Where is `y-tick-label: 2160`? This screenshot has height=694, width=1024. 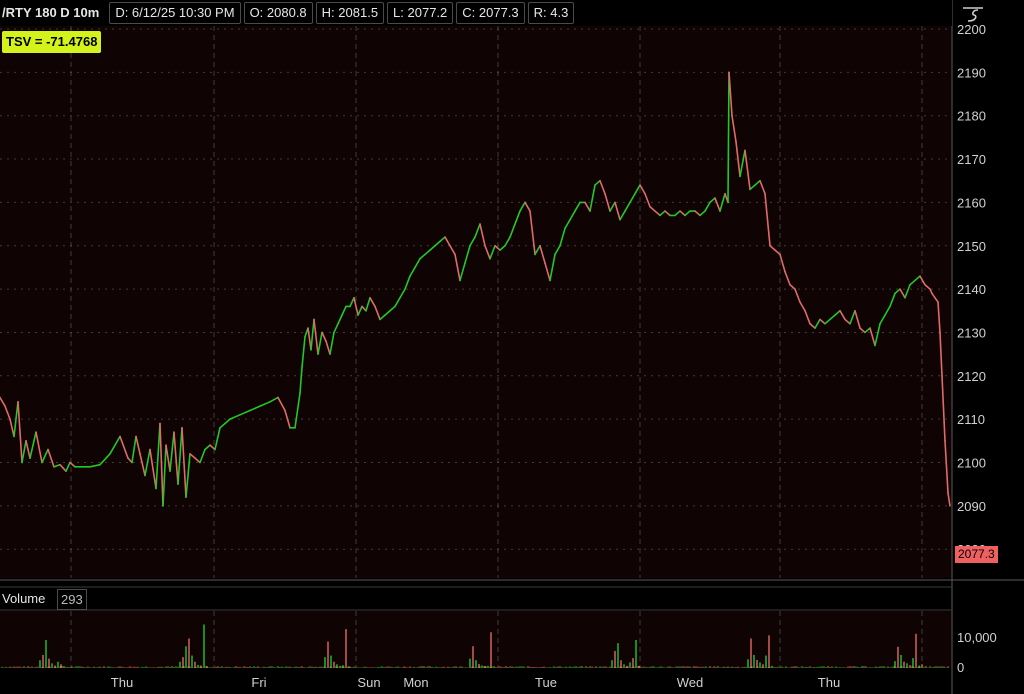
y-tick-label: 2160 is located at coordinates (971, 202).